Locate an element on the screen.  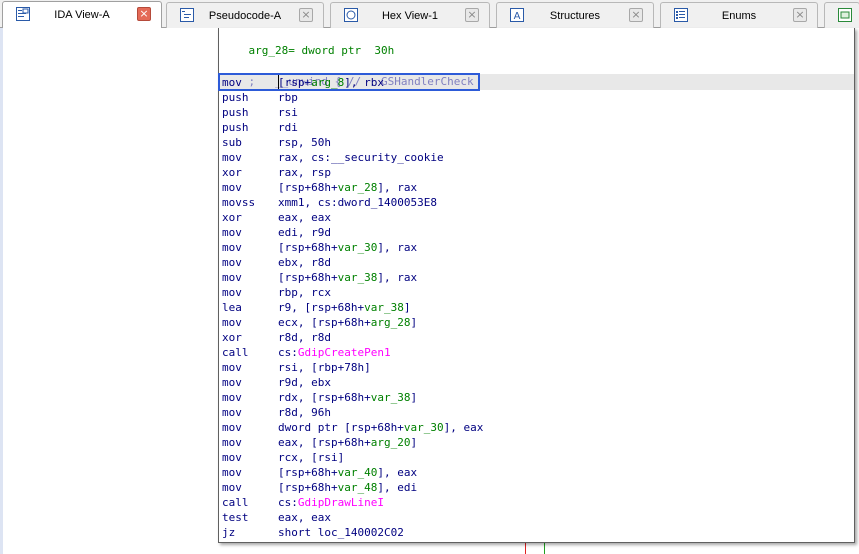
arg-declaration: arg_28= dword ptr 30h is located at coordinates (321, 50).